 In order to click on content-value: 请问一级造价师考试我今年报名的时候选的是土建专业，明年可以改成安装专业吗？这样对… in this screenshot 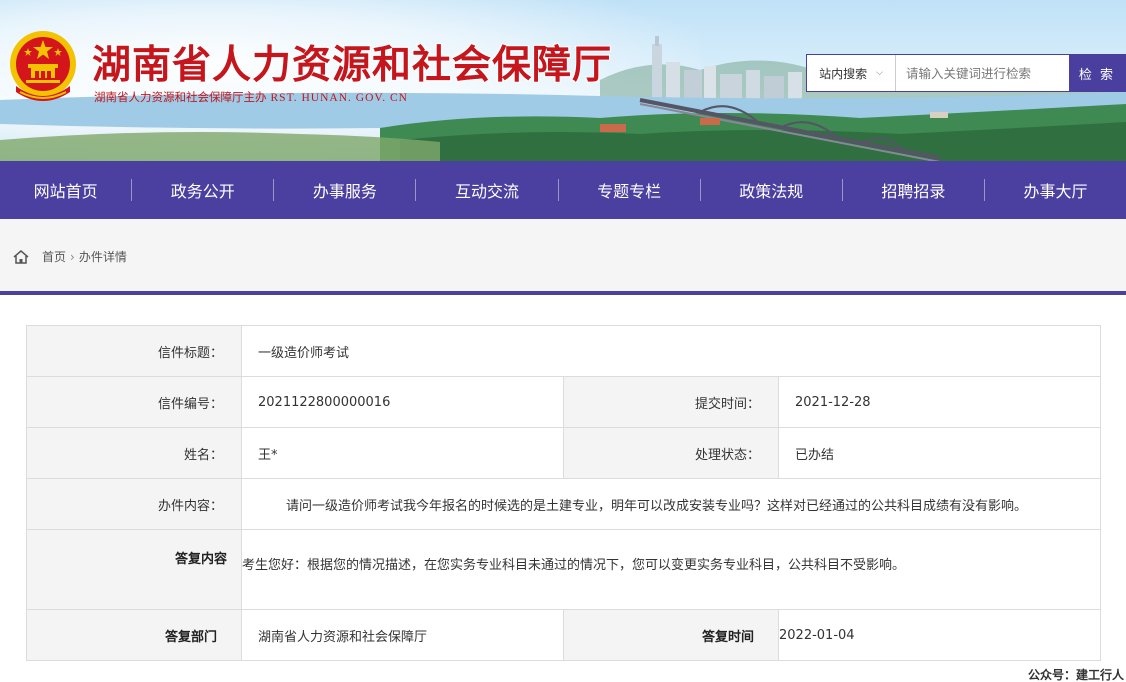, I will do `click(671, 504)`.